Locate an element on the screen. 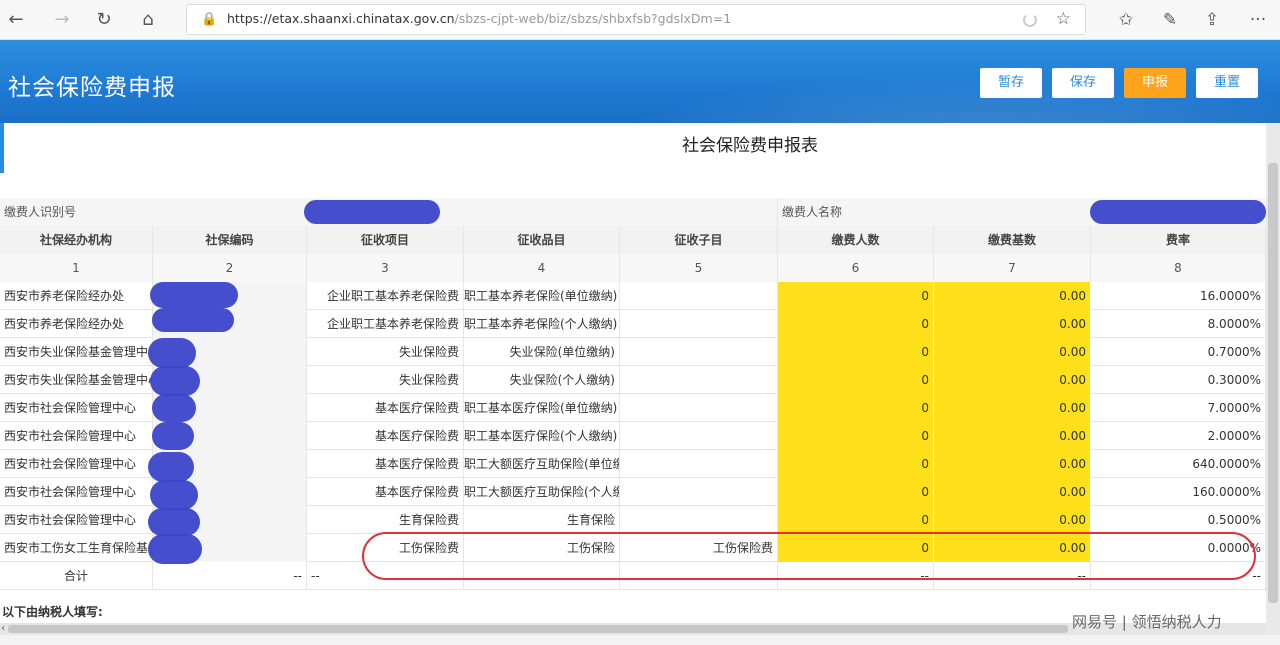 Image resolution: width=1280 pixels, height=645 pixels. total-label: 合计 is located at coordinates (76, 576).